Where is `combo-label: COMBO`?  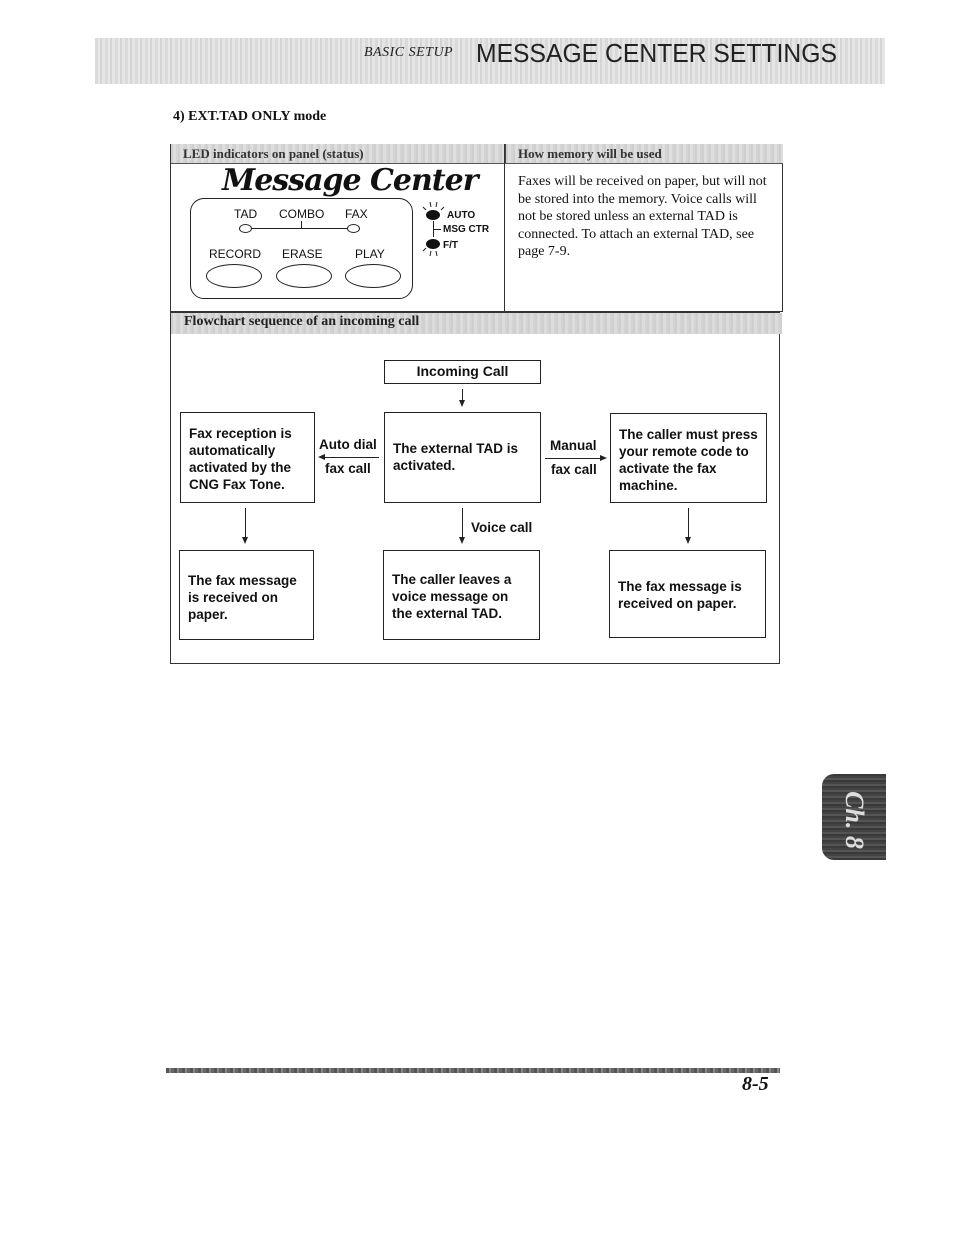 combo-label: COMBO is located at coordinates (302, 214).